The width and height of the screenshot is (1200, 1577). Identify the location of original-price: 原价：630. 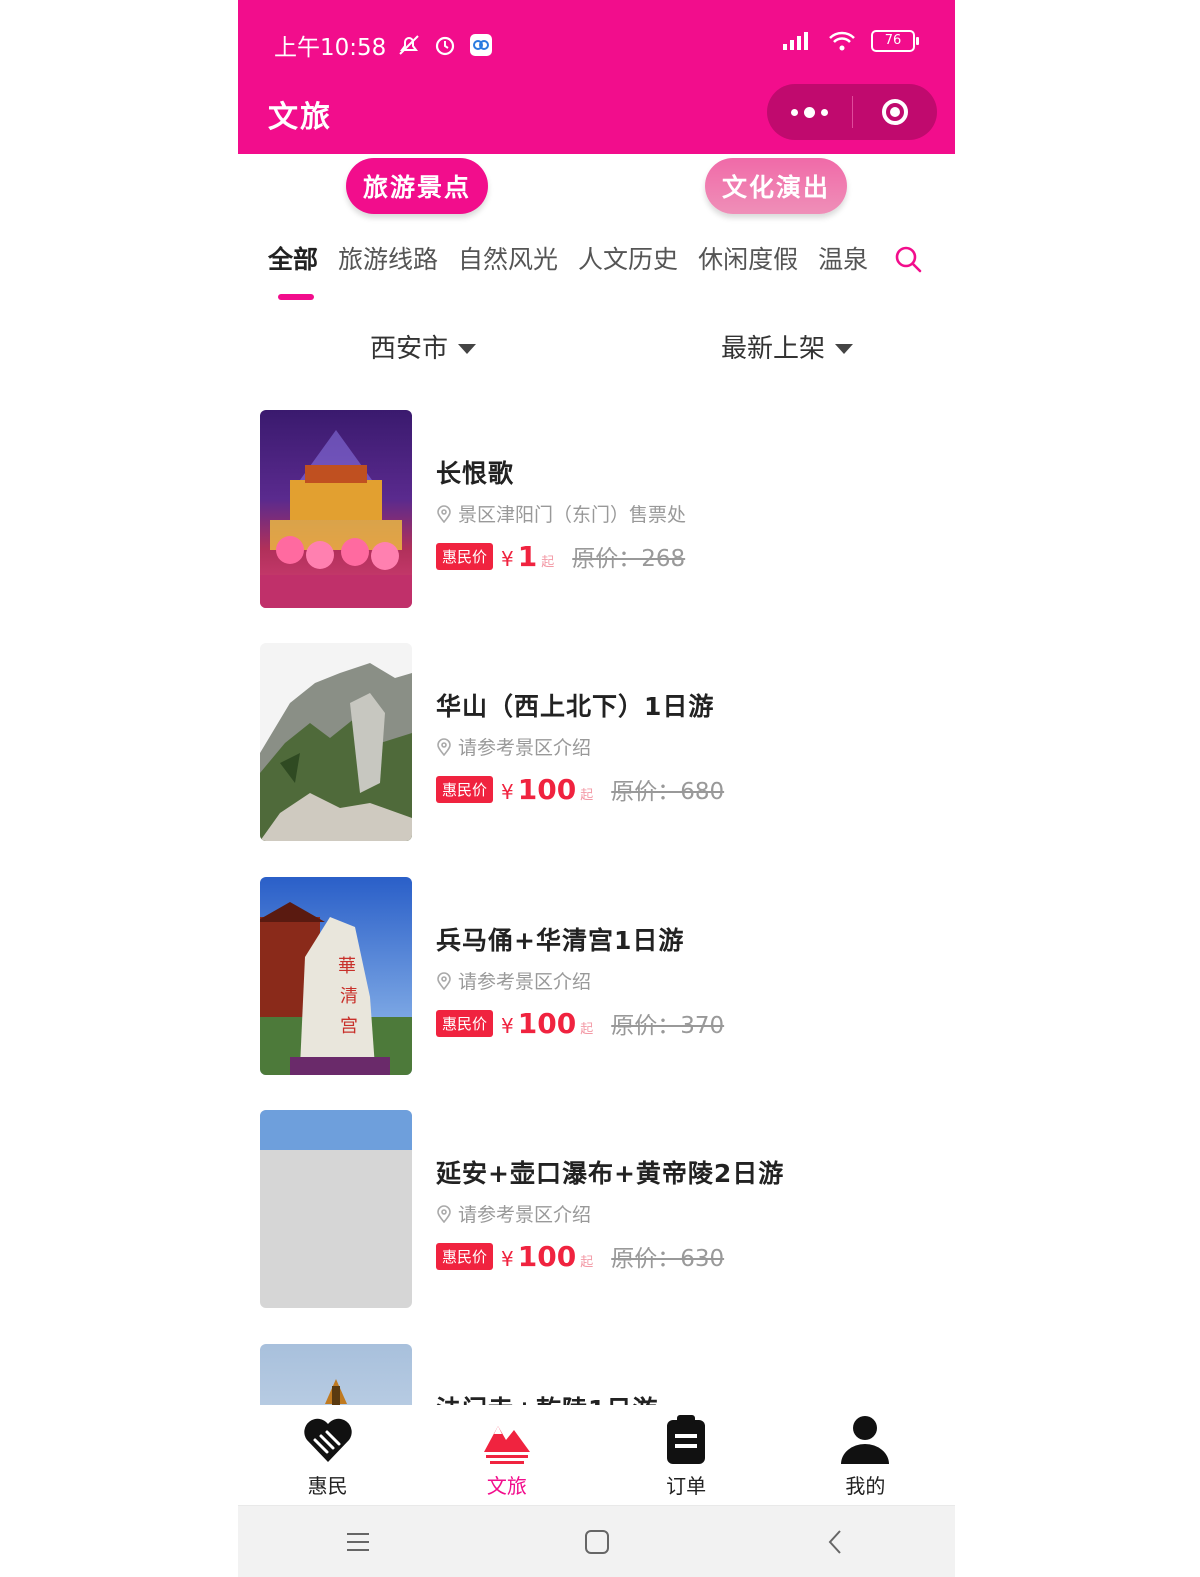
(668, 1259).